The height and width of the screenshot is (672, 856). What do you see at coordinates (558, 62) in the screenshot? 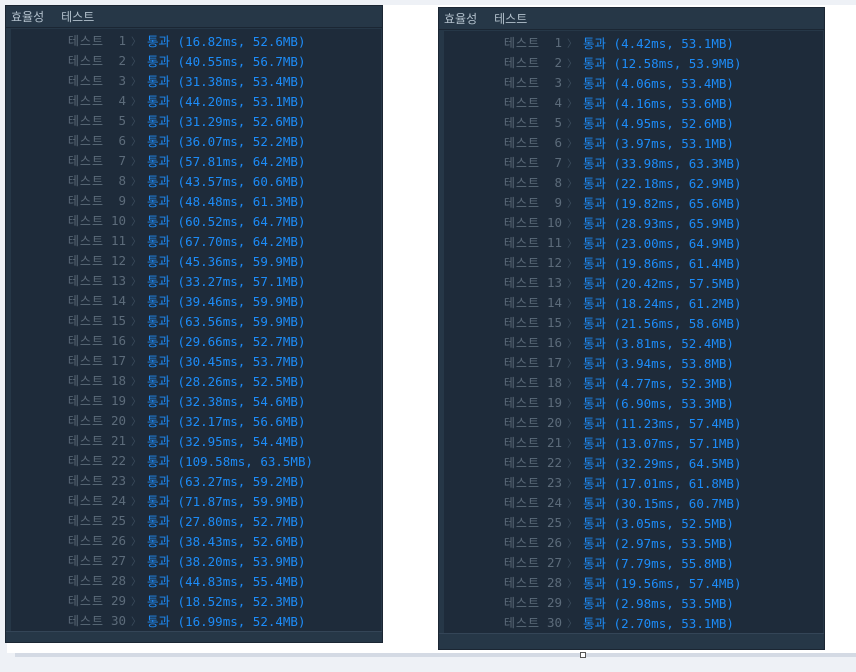
I see `test-number: 2` at bounding box center [558, 62].